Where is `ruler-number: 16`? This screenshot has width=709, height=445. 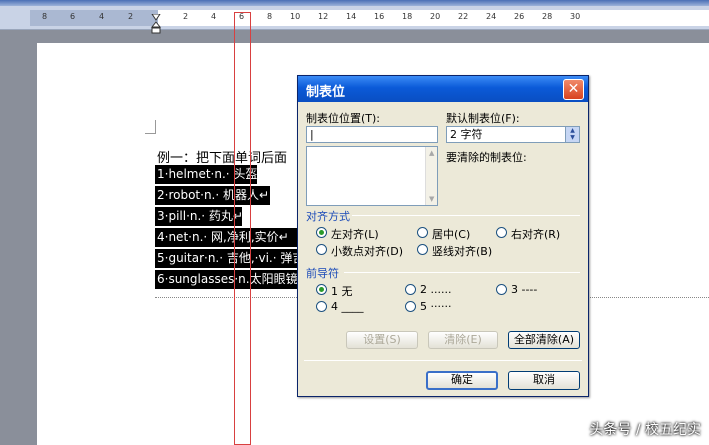 ruler-number: 16 is located at coordinates (379, 16).